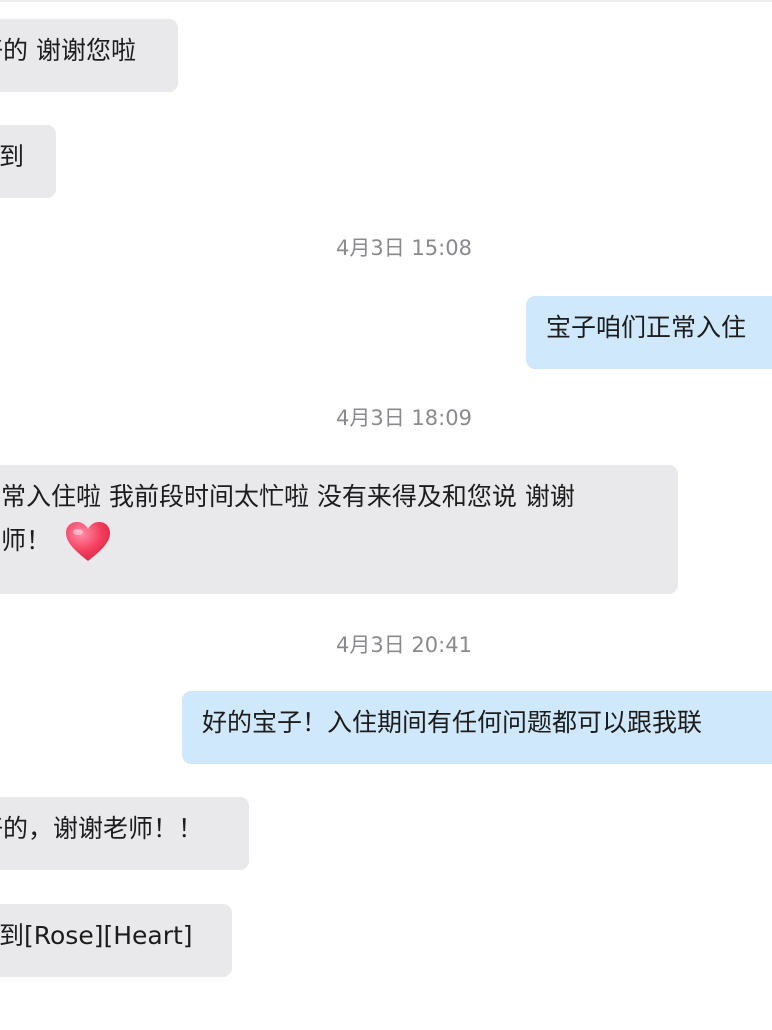 The image size is (772, 1030). What do you see at coordinates (88, 541) in the screenshot?
I see `heart-icon` at bounding box center [88, 541].